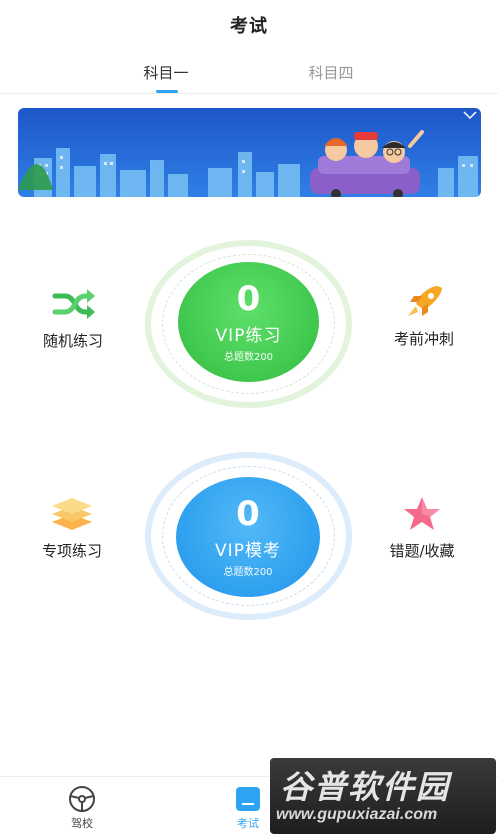 Image resolution: width=498 pixels, height=834 pixels. What do you see at coordinates (422, 551) in the screenshot?
I see `wrong-favorites-label: 错题/收藏` at bounding box center [422, 551].